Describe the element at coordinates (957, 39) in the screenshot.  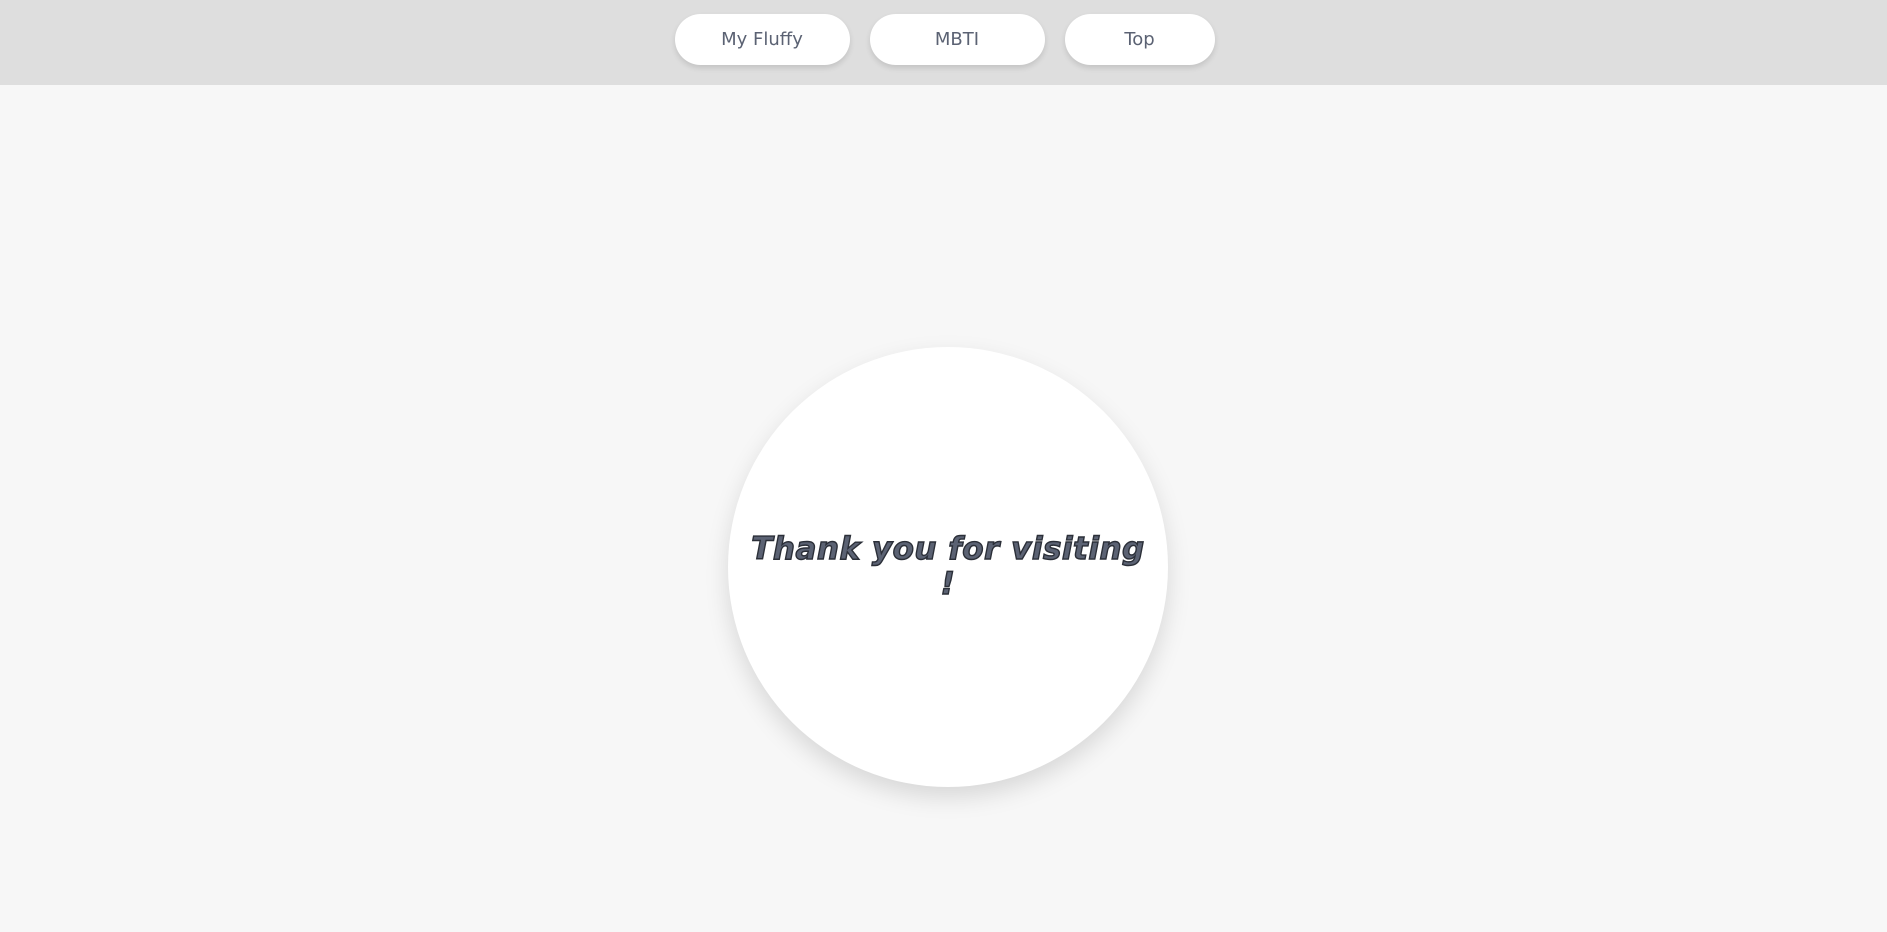
I see `nav-button-mbti: MBTI` at that location.